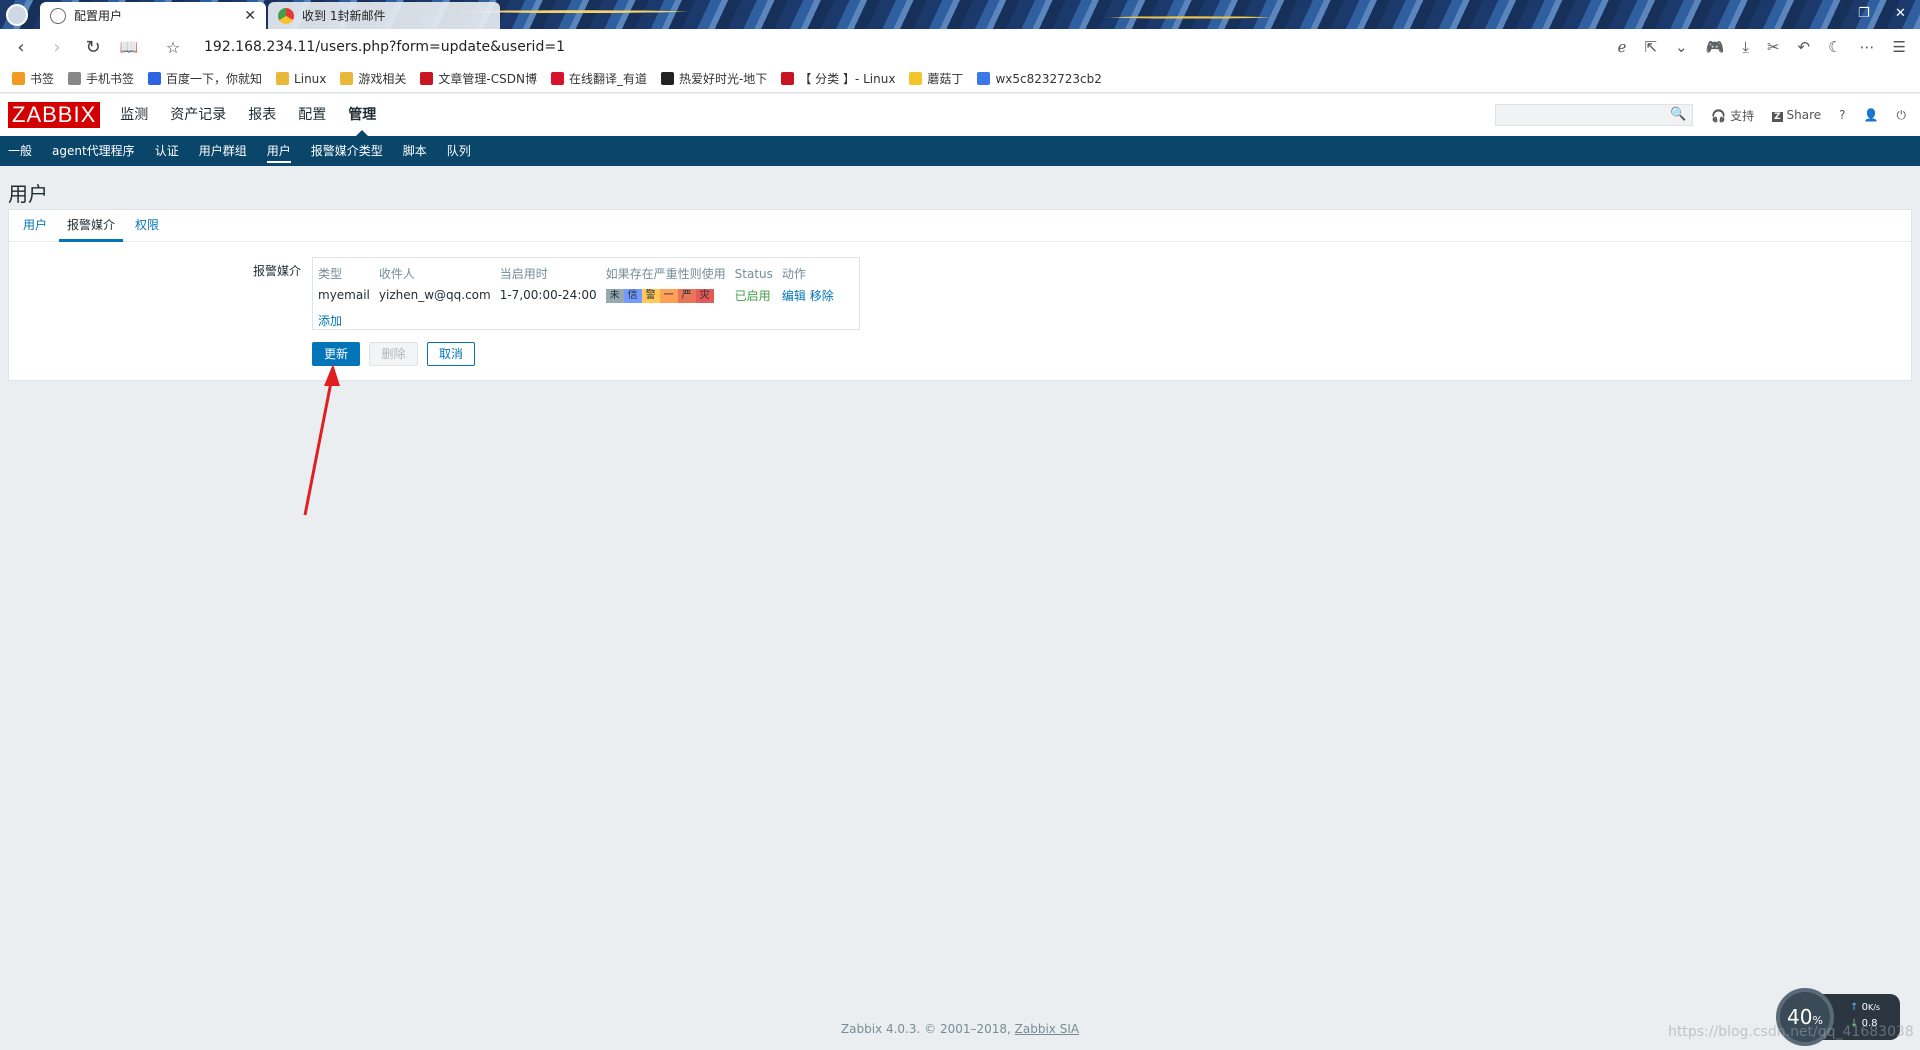 This screenshot has width=1920, height=1050. I want to click on csdn-icon, so click(788, 78).